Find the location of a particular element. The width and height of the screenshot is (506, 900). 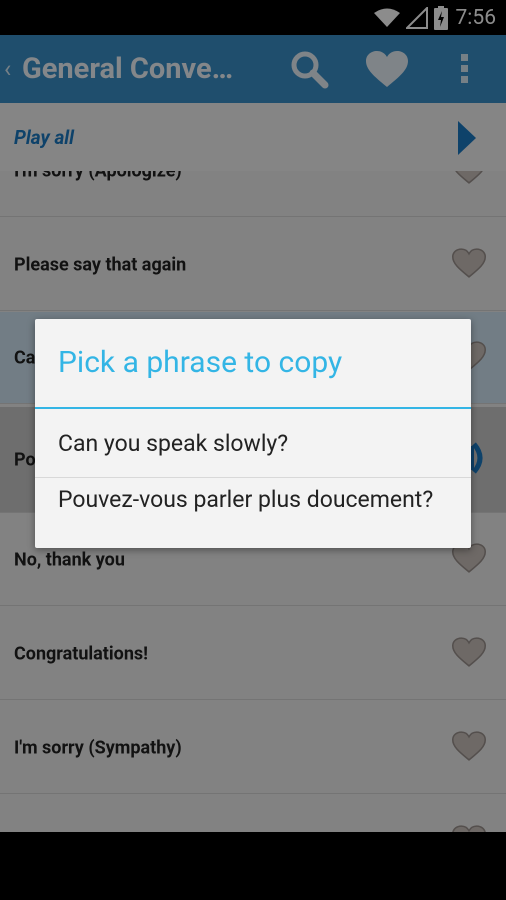

dialog-title: Pick a phrase to copy is located at coordinates (253, 364).